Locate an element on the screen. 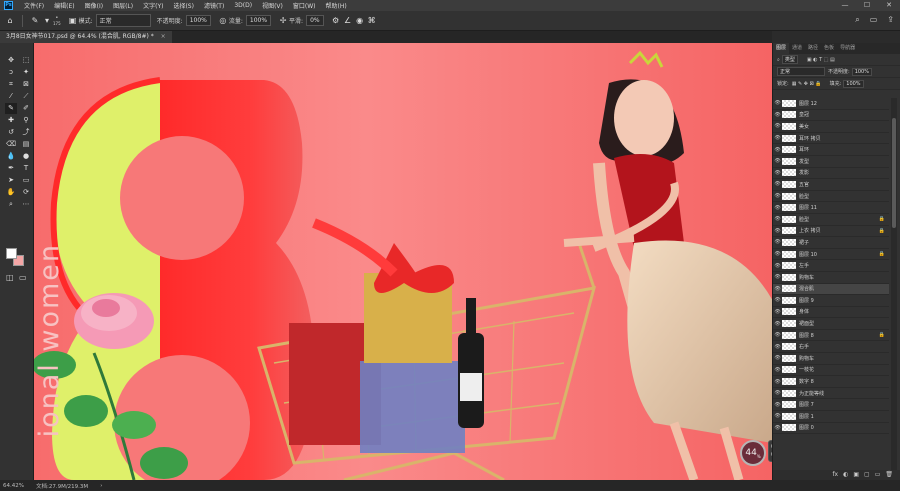  quick-mask-icon: ◫ is located at coordinates (10, 277).